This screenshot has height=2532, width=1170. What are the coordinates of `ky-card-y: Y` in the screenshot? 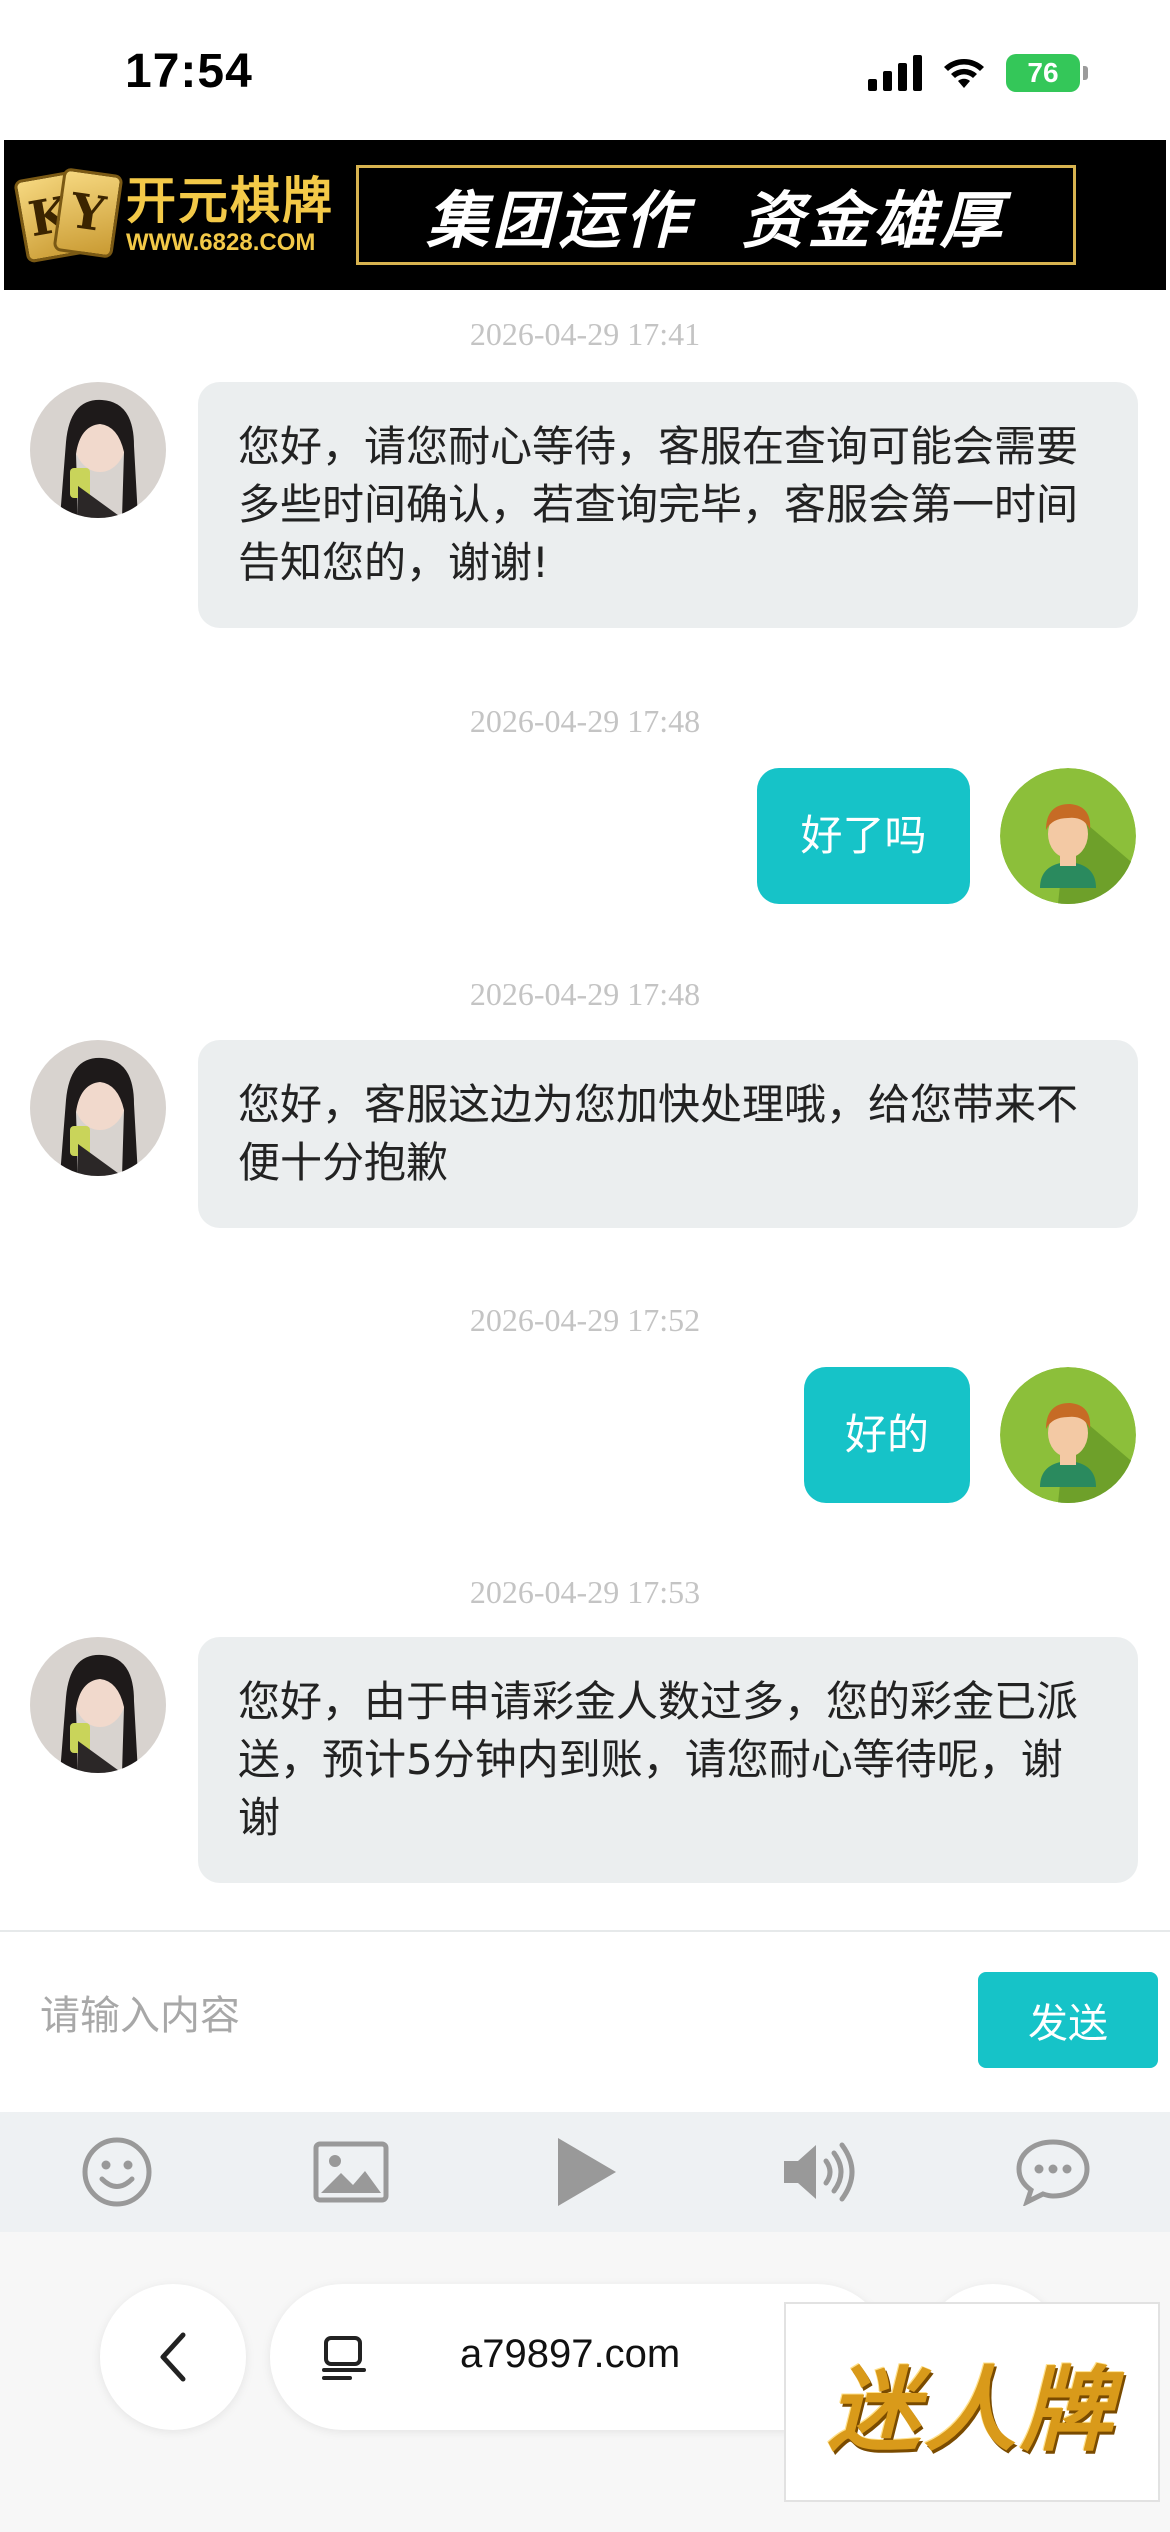 It's located at (88, 213).